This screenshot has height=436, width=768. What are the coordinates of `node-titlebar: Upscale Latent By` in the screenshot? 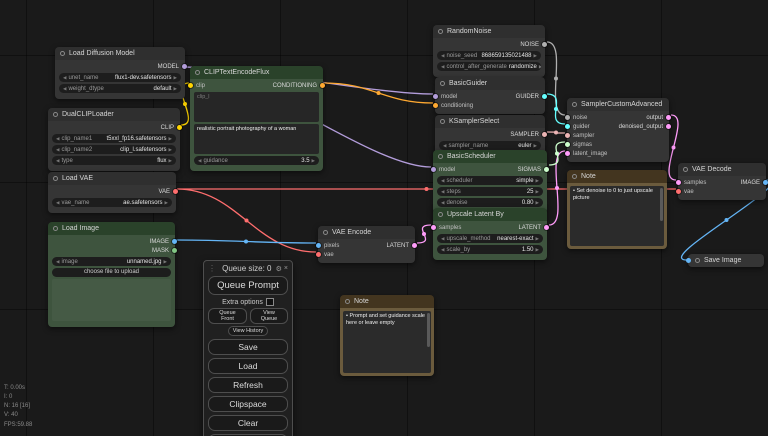 It's located at (490, 214).